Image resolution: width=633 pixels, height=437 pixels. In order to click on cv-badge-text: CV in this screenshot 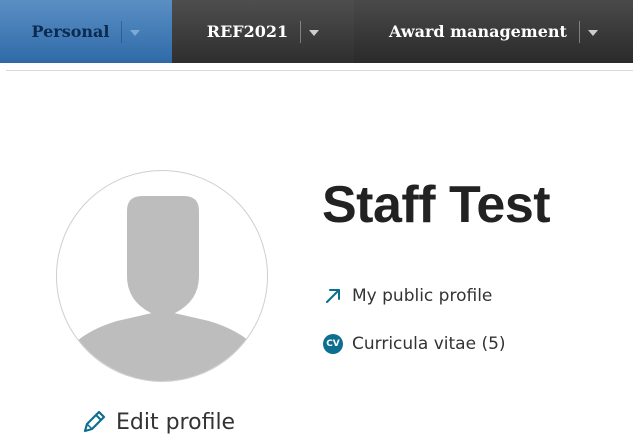, I will do `click(333, 344)`.